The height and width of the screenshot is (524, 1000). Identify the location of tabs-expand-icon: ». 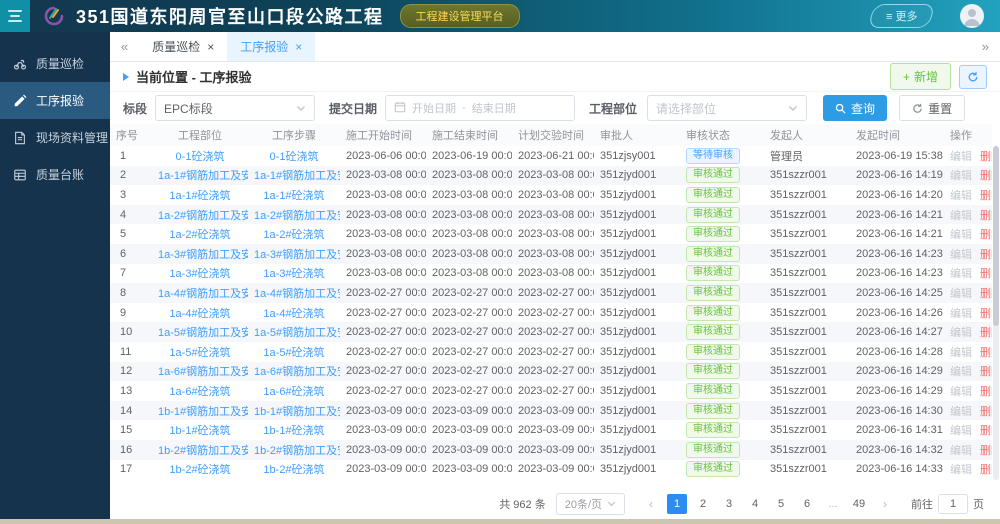
(985, 46).